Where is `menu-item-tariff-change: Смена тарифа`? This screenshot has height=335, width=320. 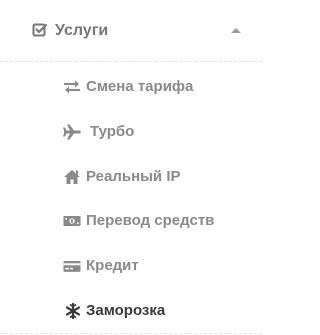 menu-item-tariff-change: Смена тарифа is located at coordinates (131, 87).